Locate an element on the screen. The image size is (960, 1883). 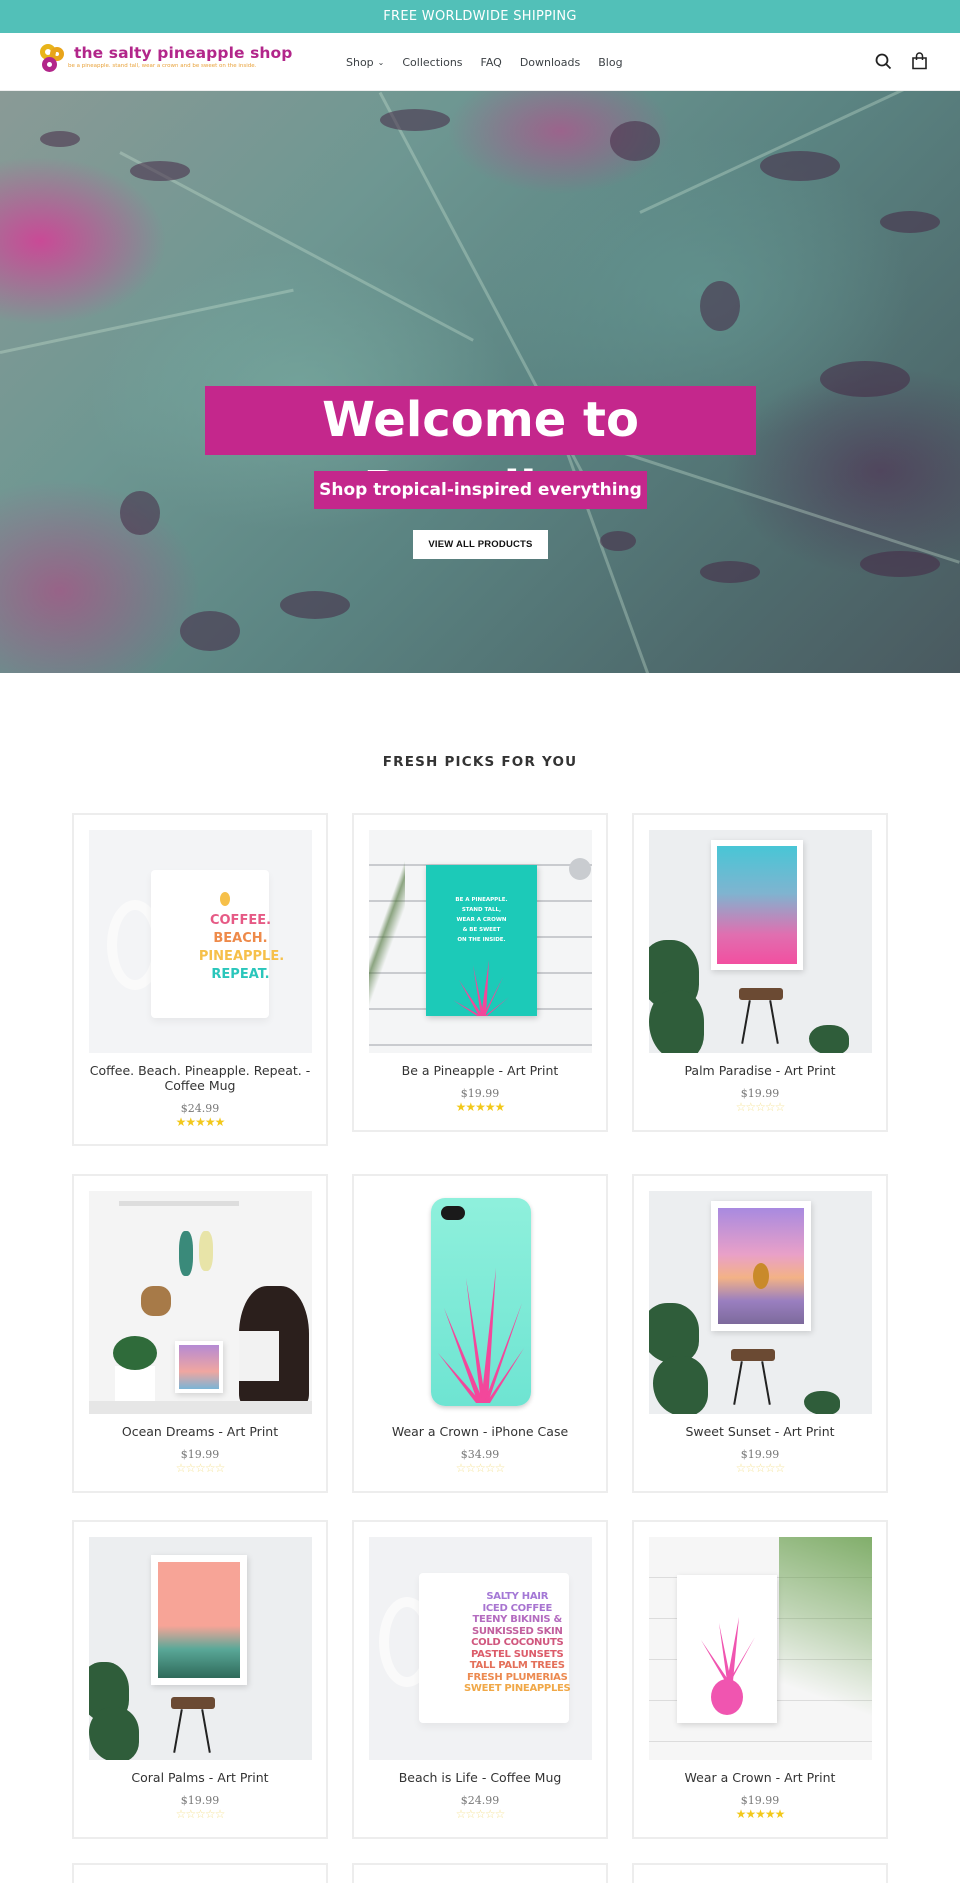
product-name: Coral Palms - Art Print is located at coordinates (200, 1777).